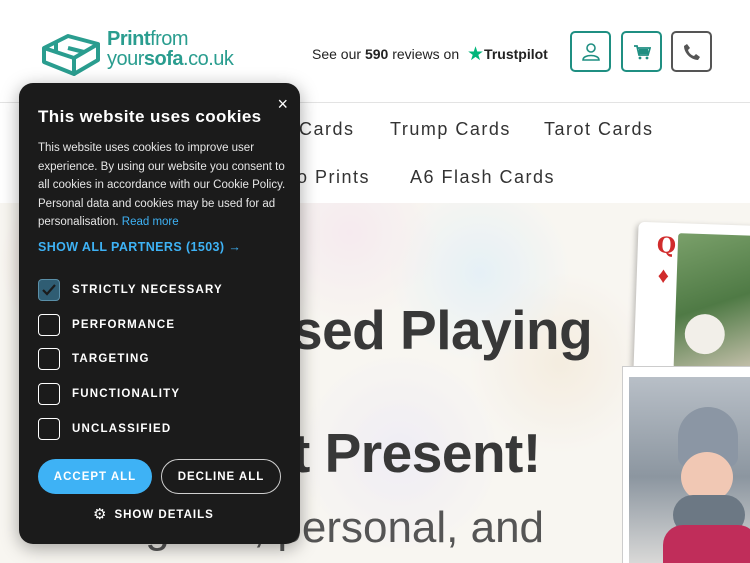 This screenshot has width=750, height=563. I want to click on logo-from: from, so click(169, 39).